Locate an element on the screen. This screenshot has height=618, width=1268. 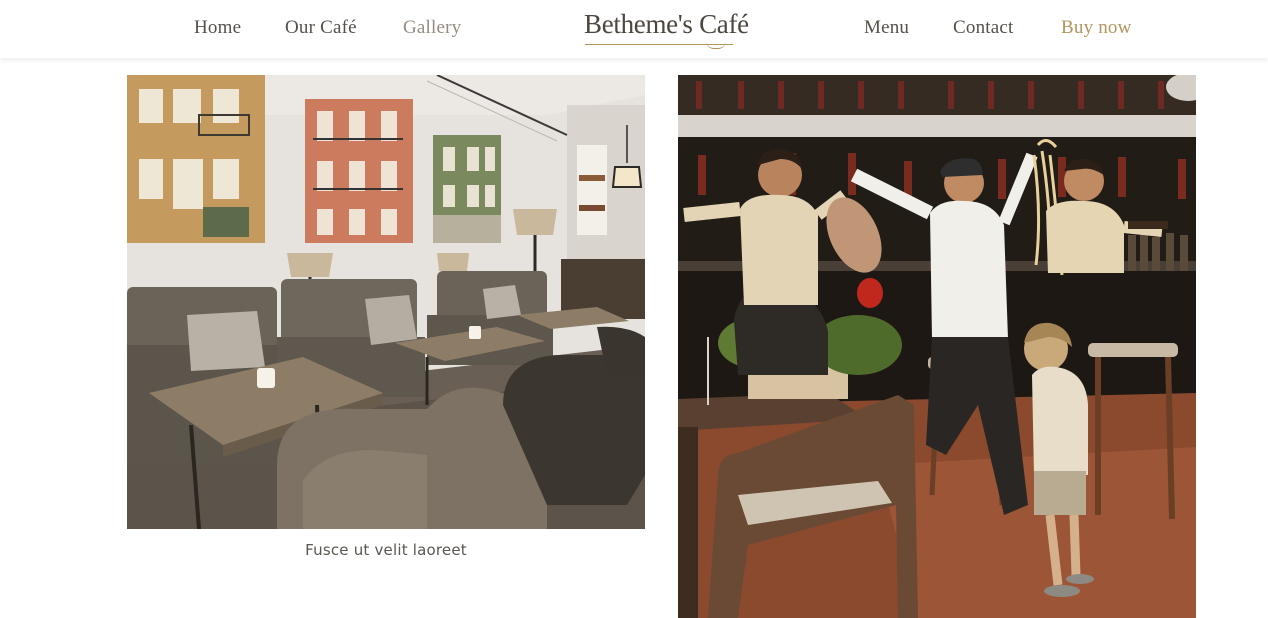
nav-home-link: Home is located at coordinates (217, 28).